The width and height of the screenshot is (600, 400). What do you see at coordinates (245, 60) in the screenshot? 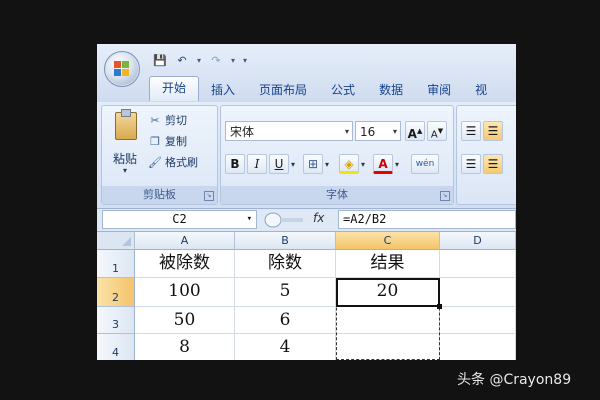
I see `customize-qat-icon: ▾` at bounding box center [245, 60].